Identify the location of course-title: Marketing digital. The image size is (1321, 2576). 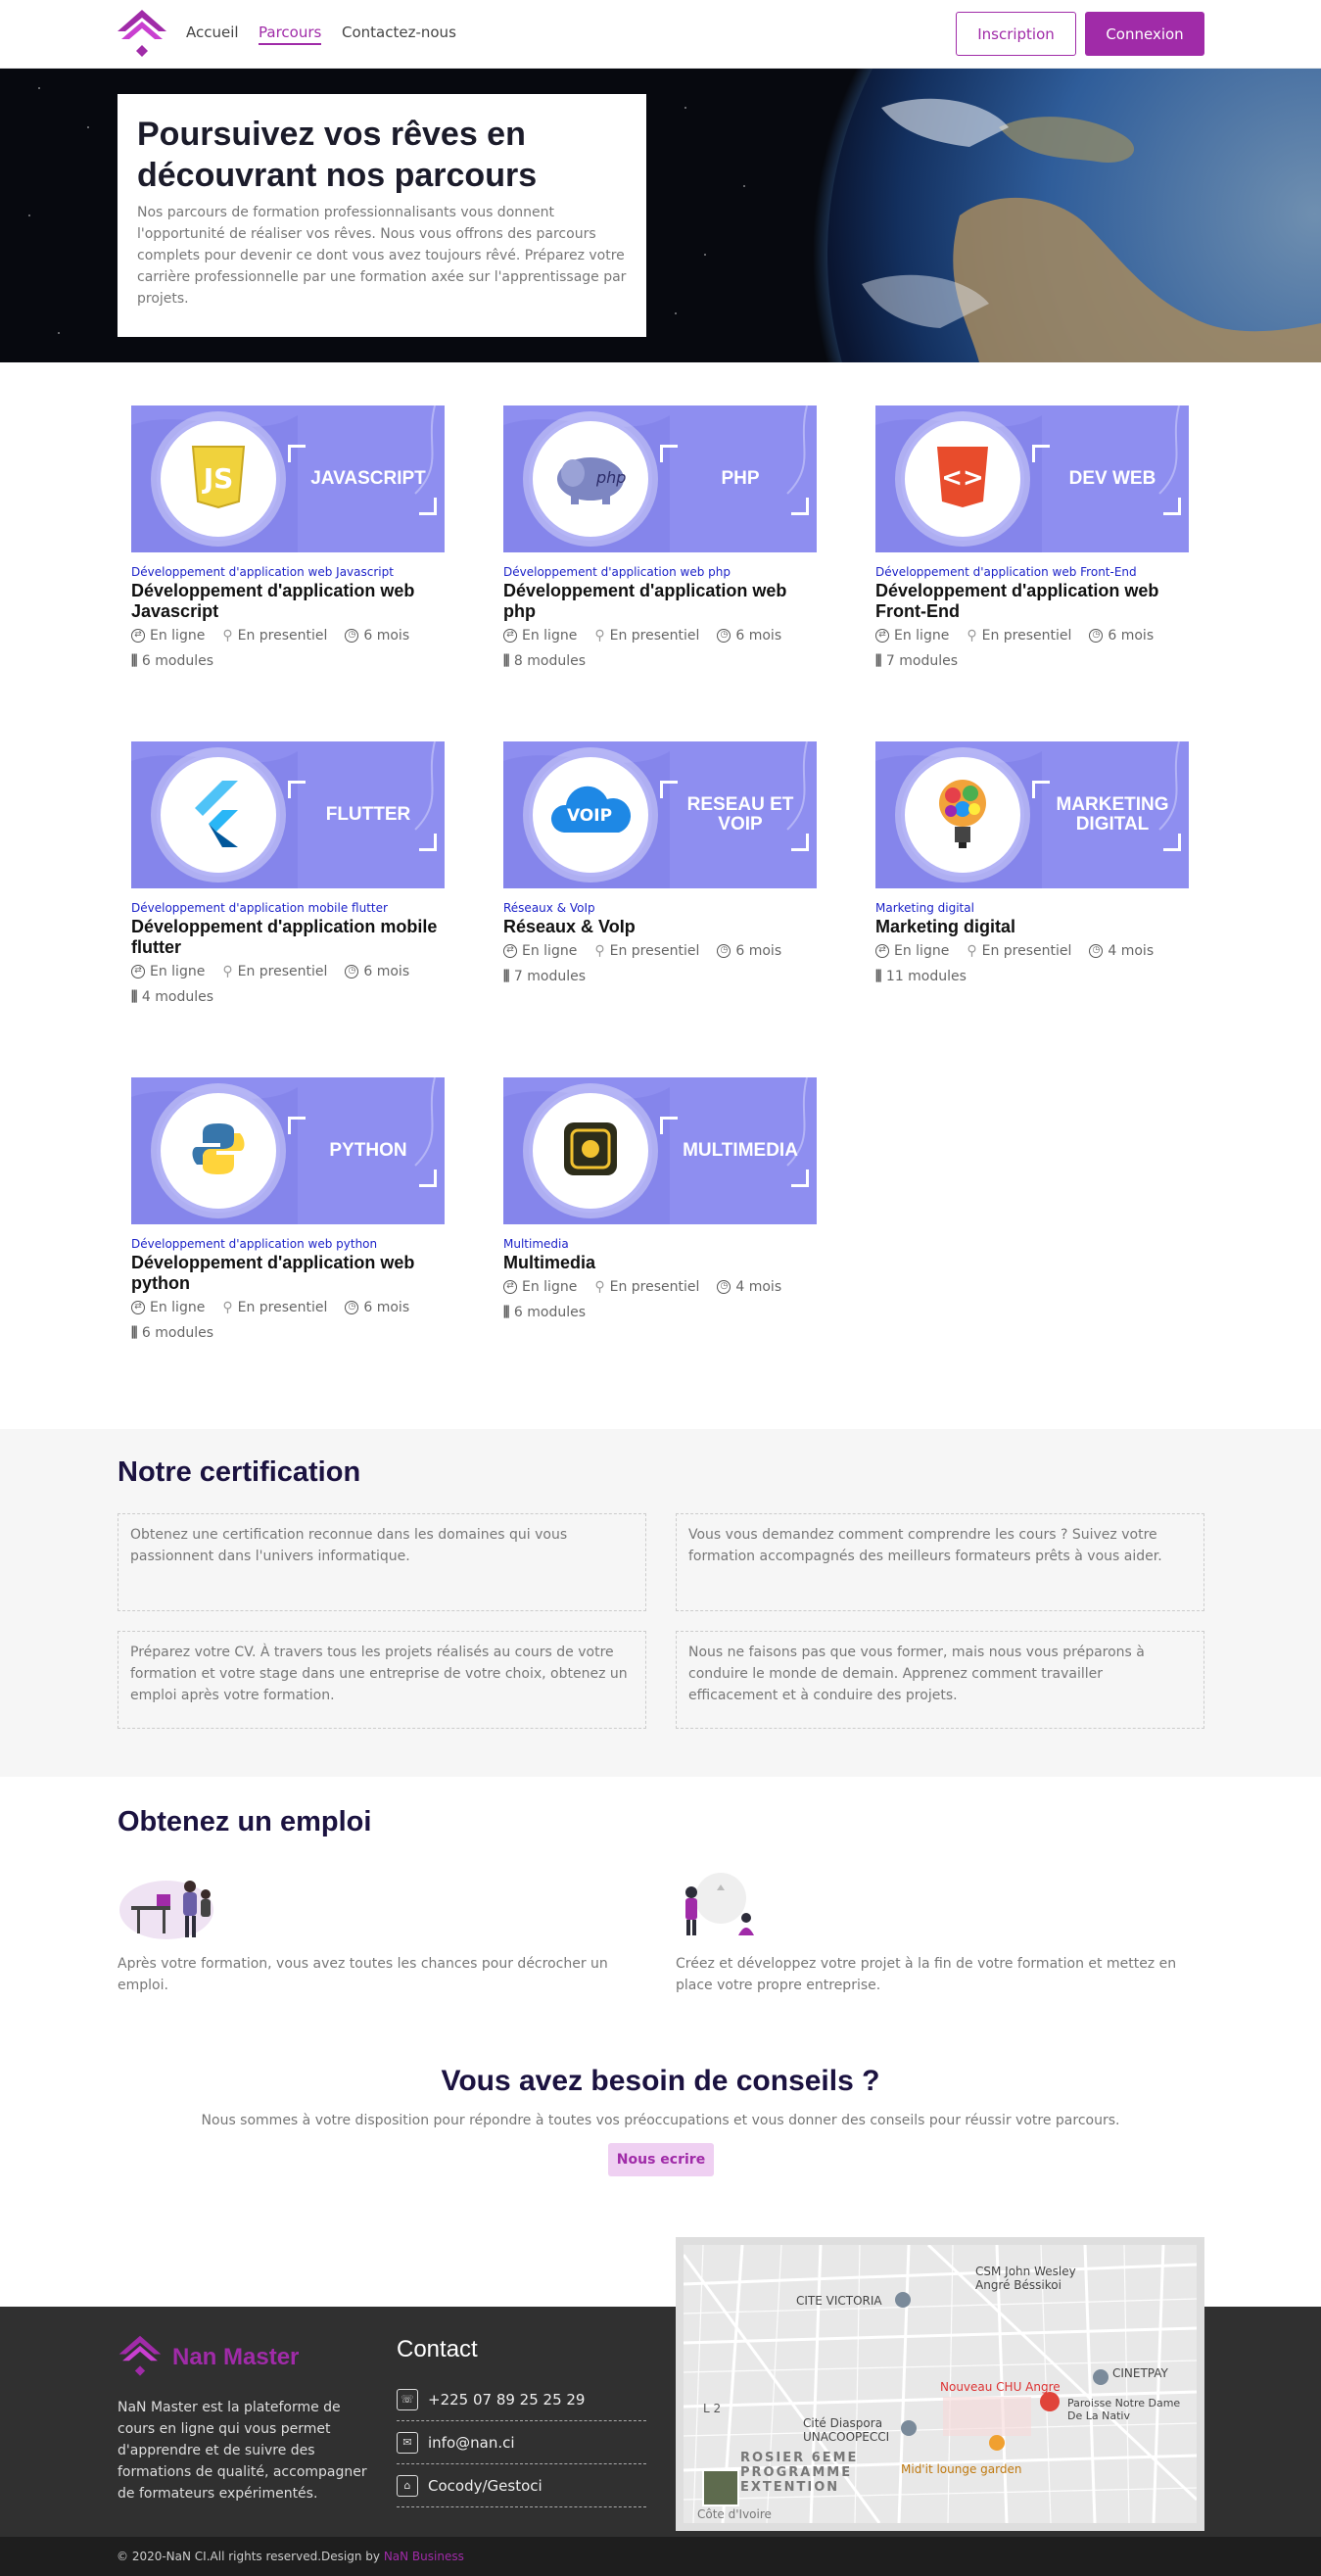
(1032, 927).